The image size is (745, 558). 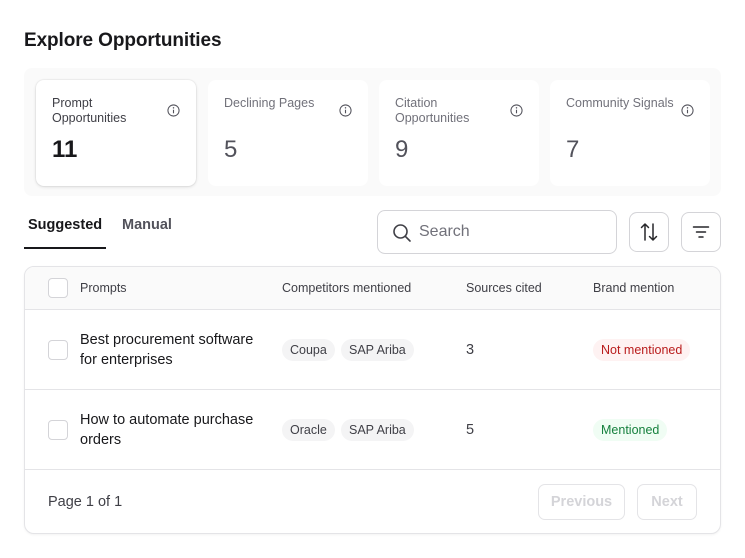 I want to click on column-header-sources: Sources cited, so click(x=504, y=288).